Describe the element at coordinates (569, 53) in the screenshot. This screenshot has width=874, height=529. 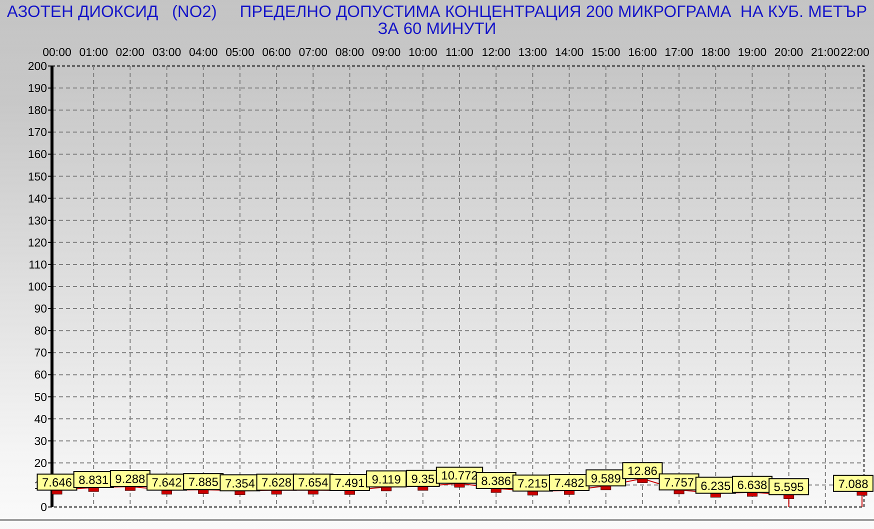
I see `x-tick-label: 14:00` at that location.